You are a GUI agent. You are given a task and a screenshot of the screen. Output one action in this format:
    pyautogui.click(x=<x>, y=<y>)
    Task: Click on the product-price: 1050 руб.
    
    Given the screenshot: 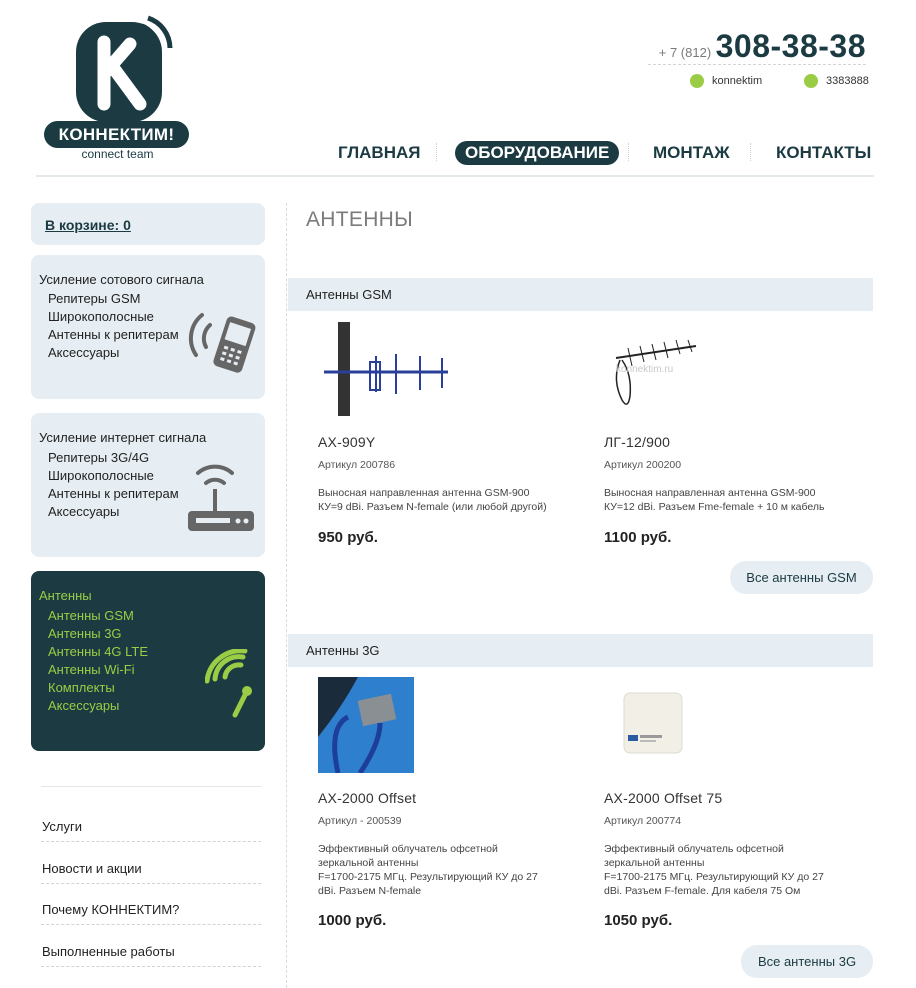 What is the action you would take?
    pyautogui.click(x=638, y=920)
    